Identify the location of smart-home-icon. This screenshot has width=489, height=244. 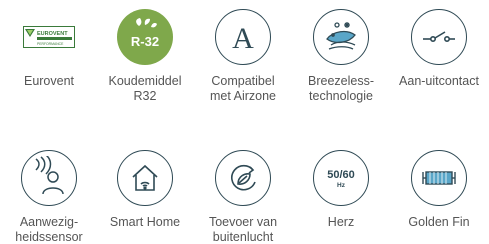
(145, 178).